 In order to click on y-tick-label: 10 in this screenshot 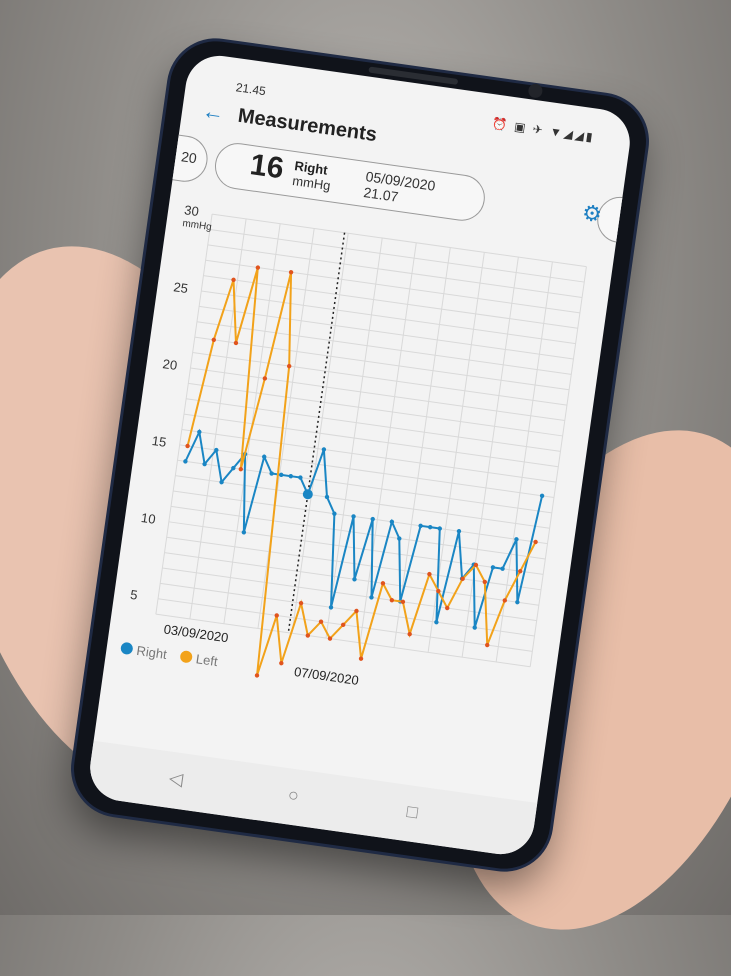, I will do `click(148, 518)`.